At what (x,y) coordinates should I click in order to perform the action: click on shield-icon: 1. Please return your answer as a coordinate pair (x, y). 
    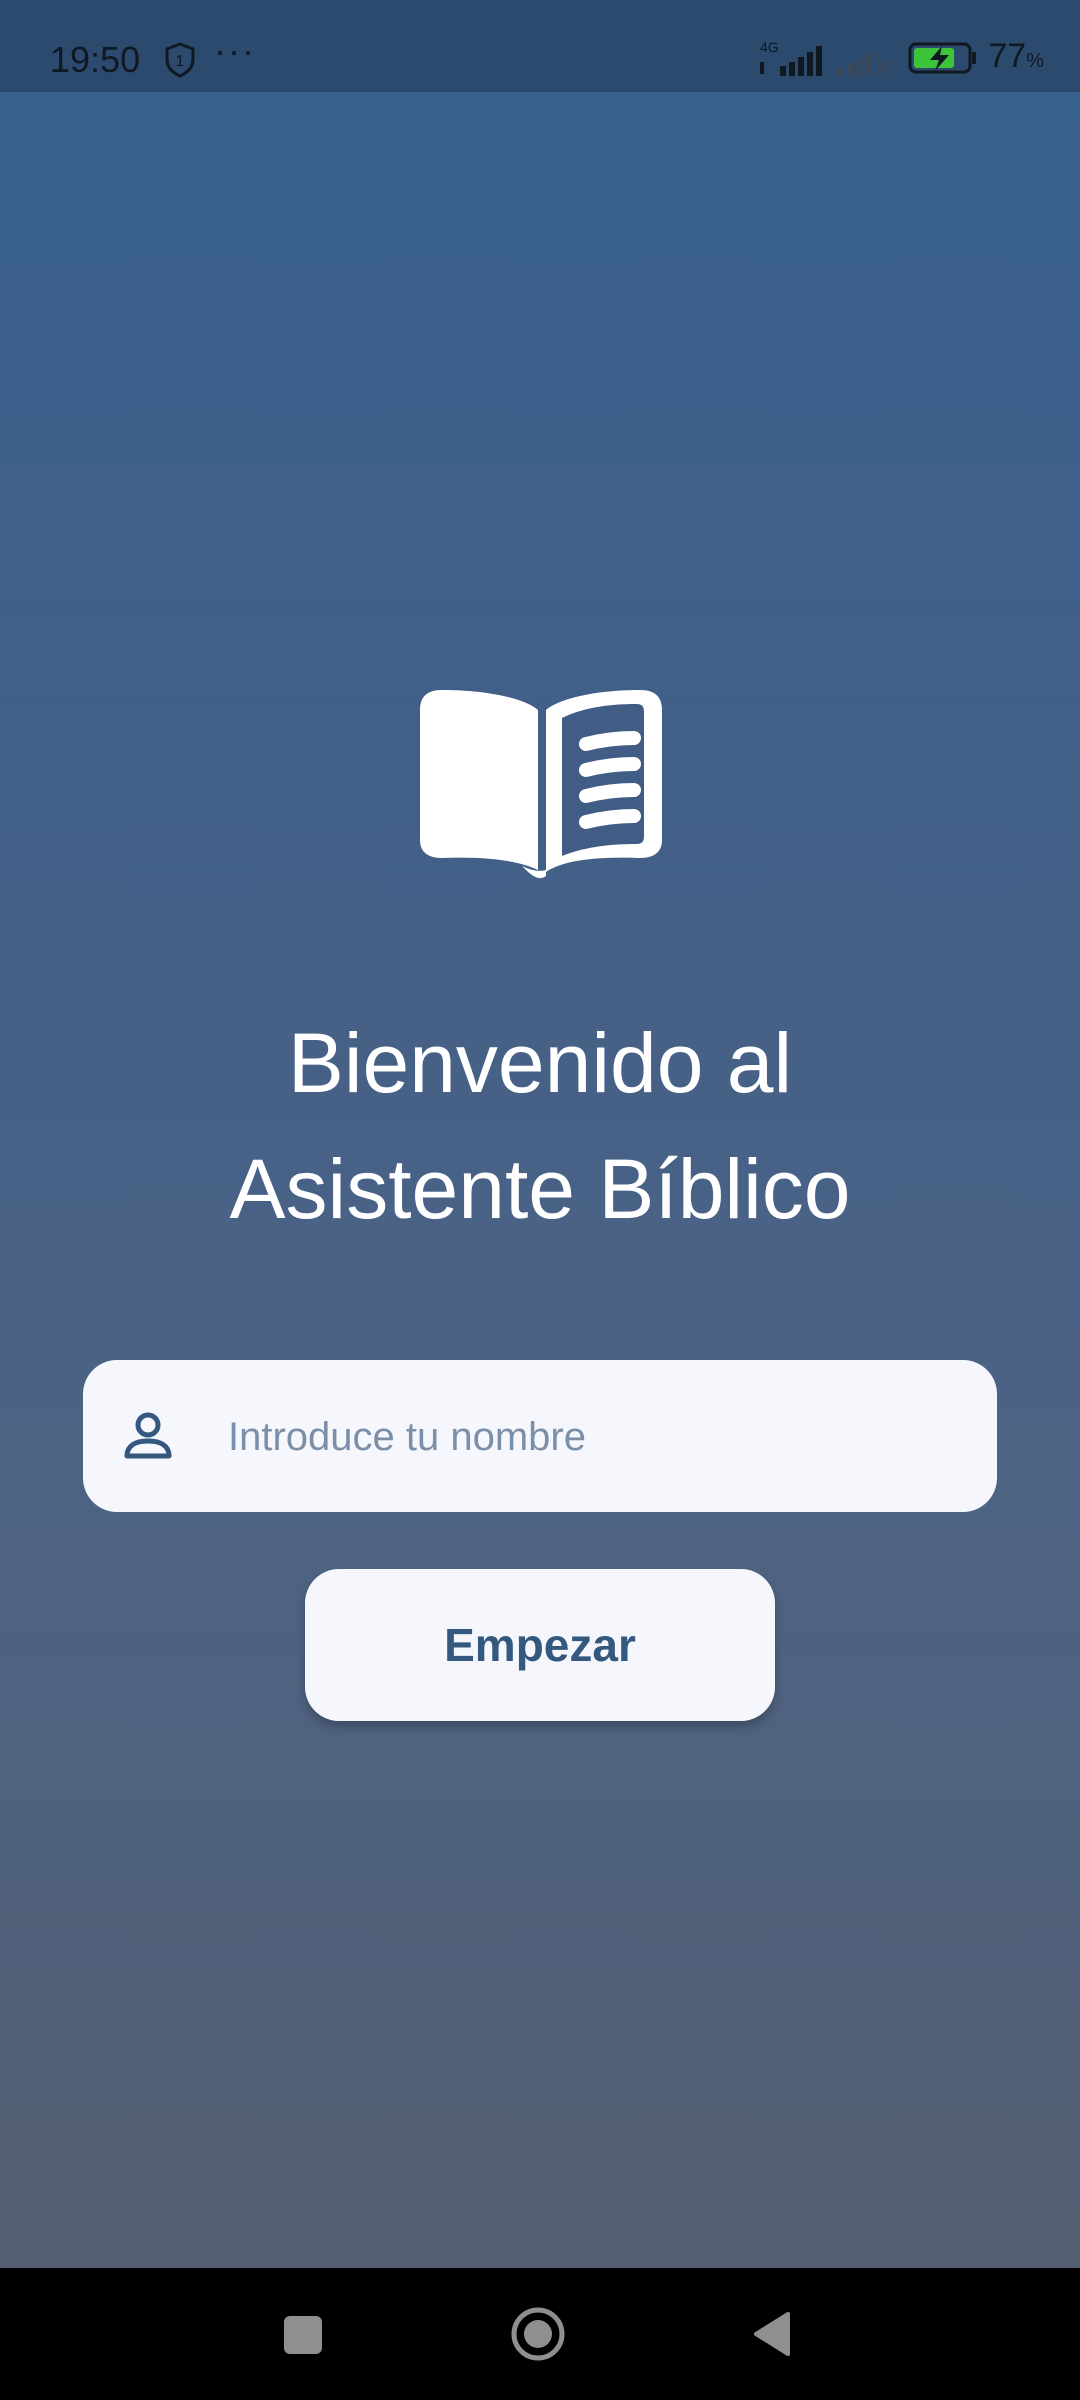
    Looking at the image, I should click on (180, 60).